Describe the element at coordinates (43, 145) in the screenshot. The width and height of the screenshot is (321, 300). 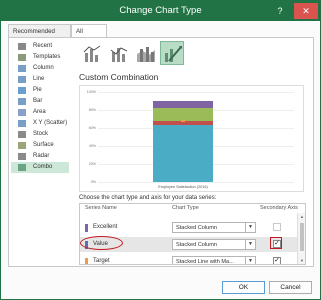
I see `nav-item-label: Surface` at that location.